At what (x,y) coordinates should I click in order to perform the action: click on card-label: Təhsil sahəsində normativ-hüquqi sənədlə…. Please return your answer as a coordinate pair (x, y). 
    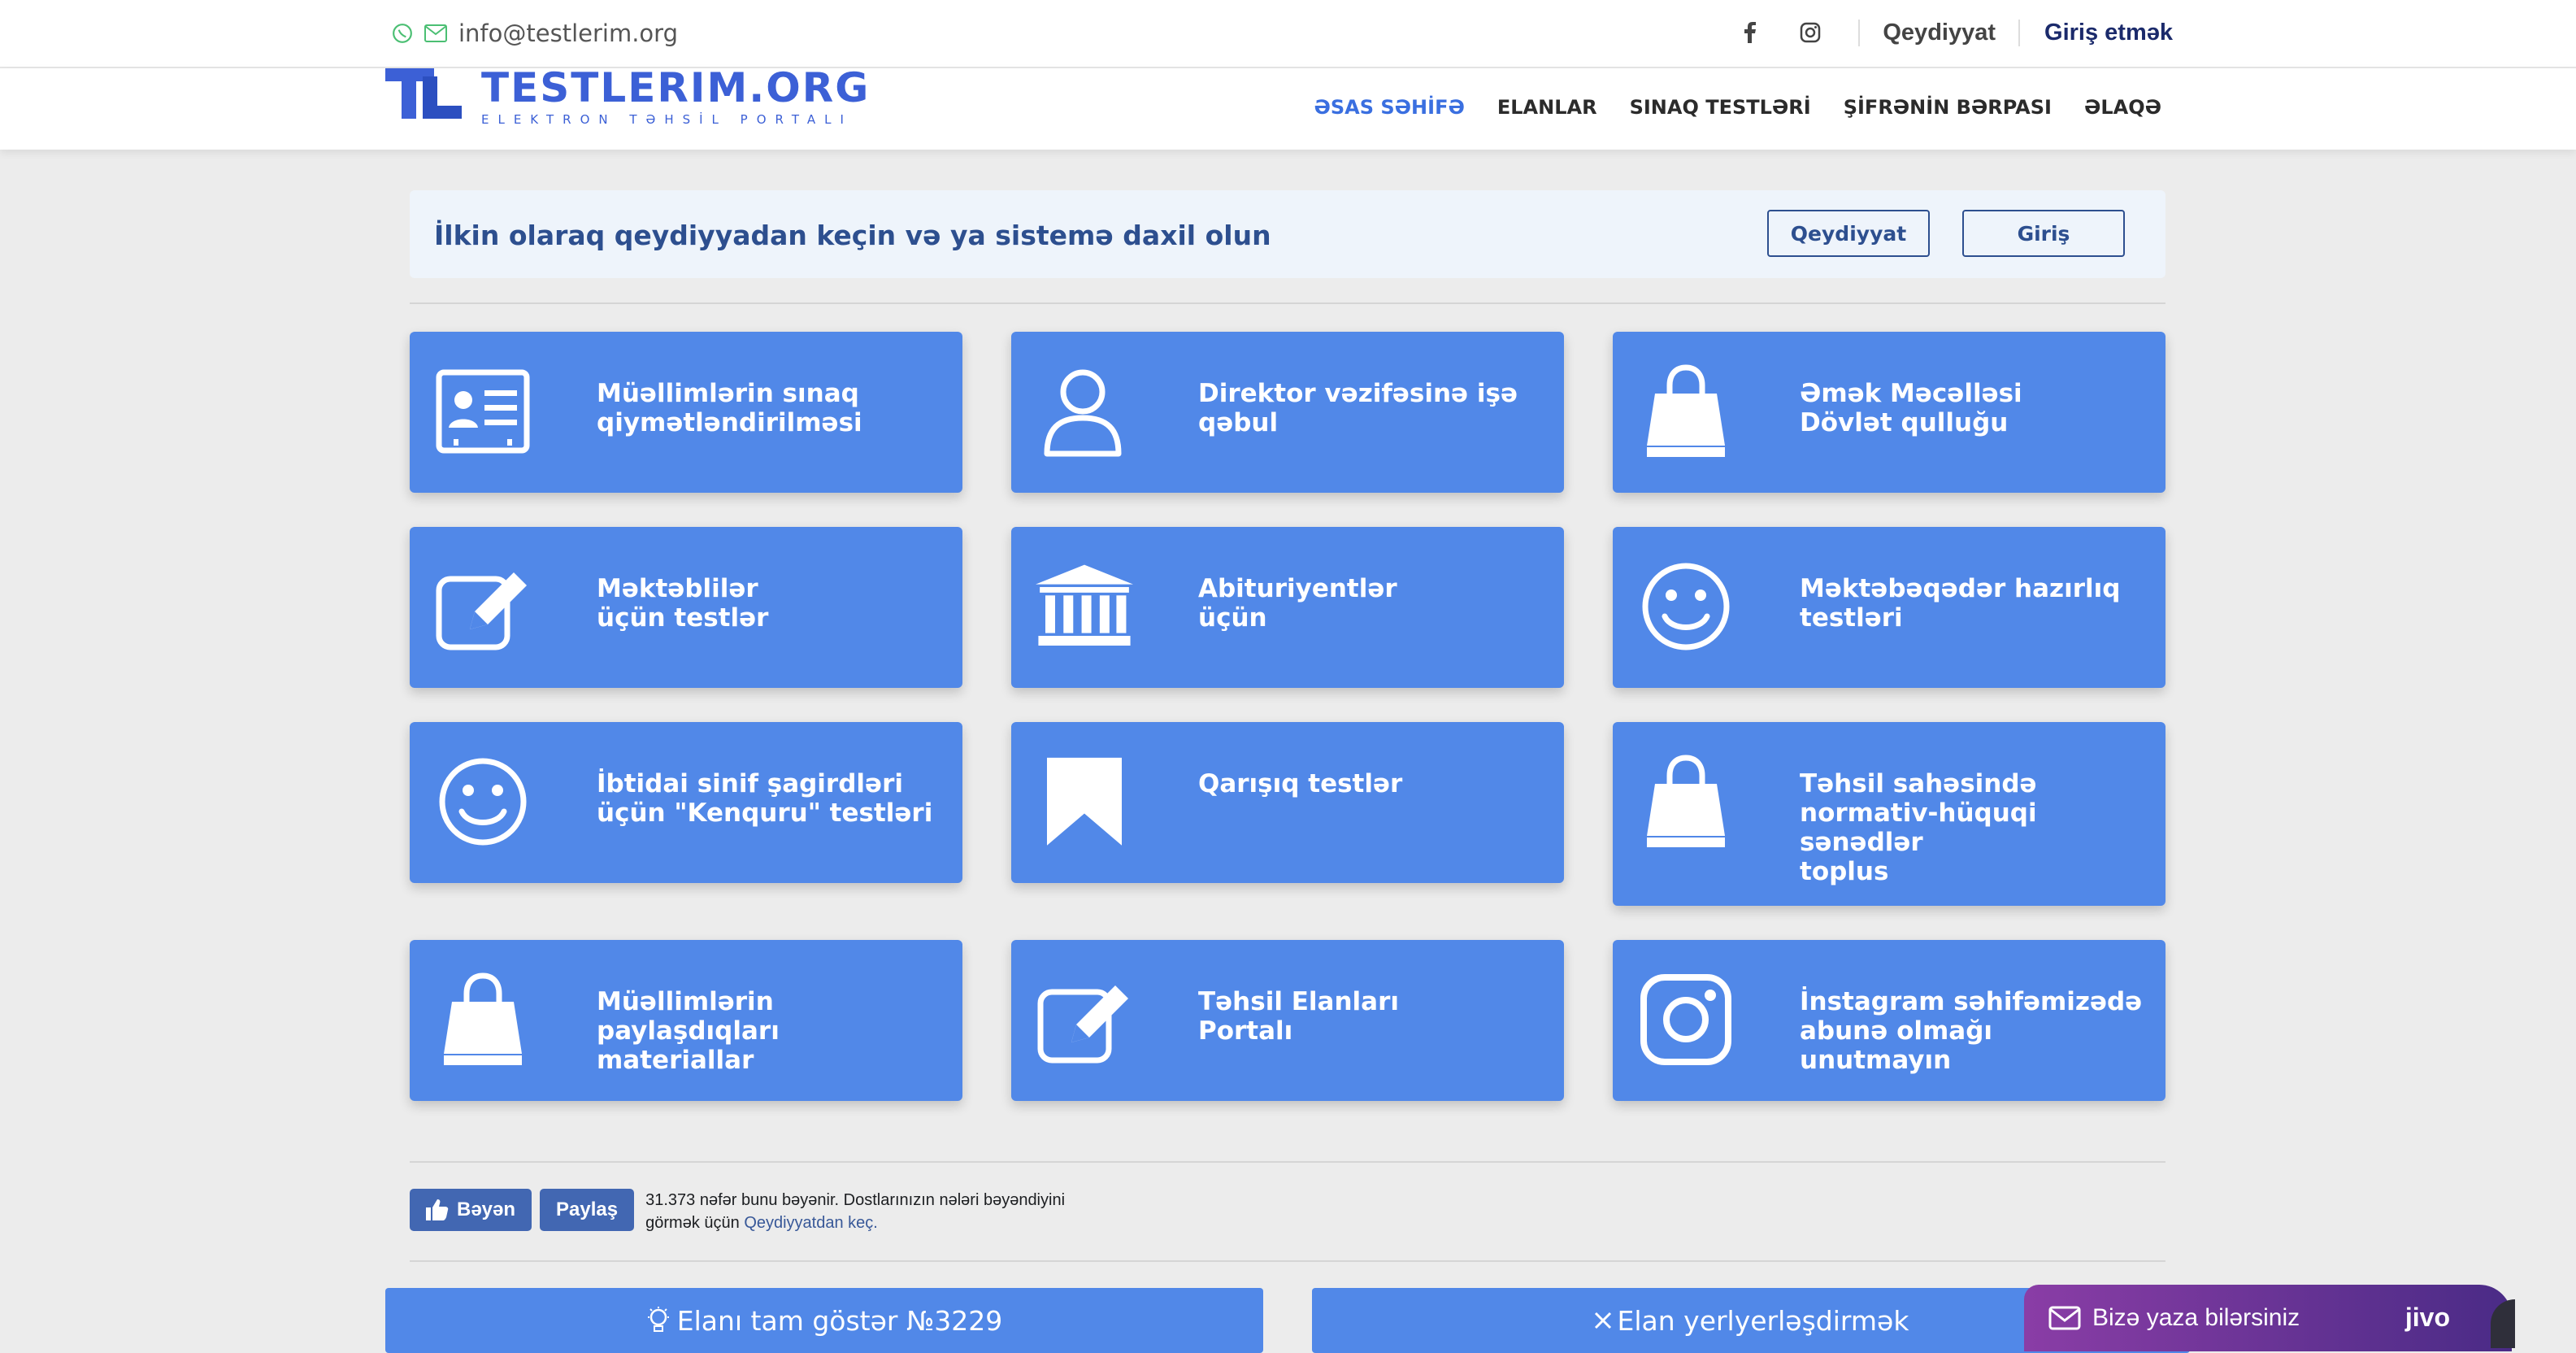
    Looking at the image, I should click on (1918, 827).